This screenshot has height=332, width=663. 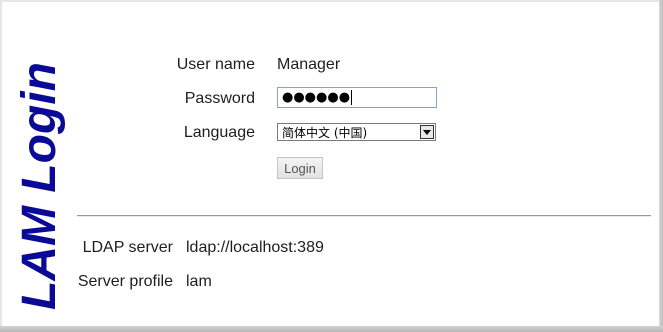 I want to click on section-divider, so click(x=364, y=216).